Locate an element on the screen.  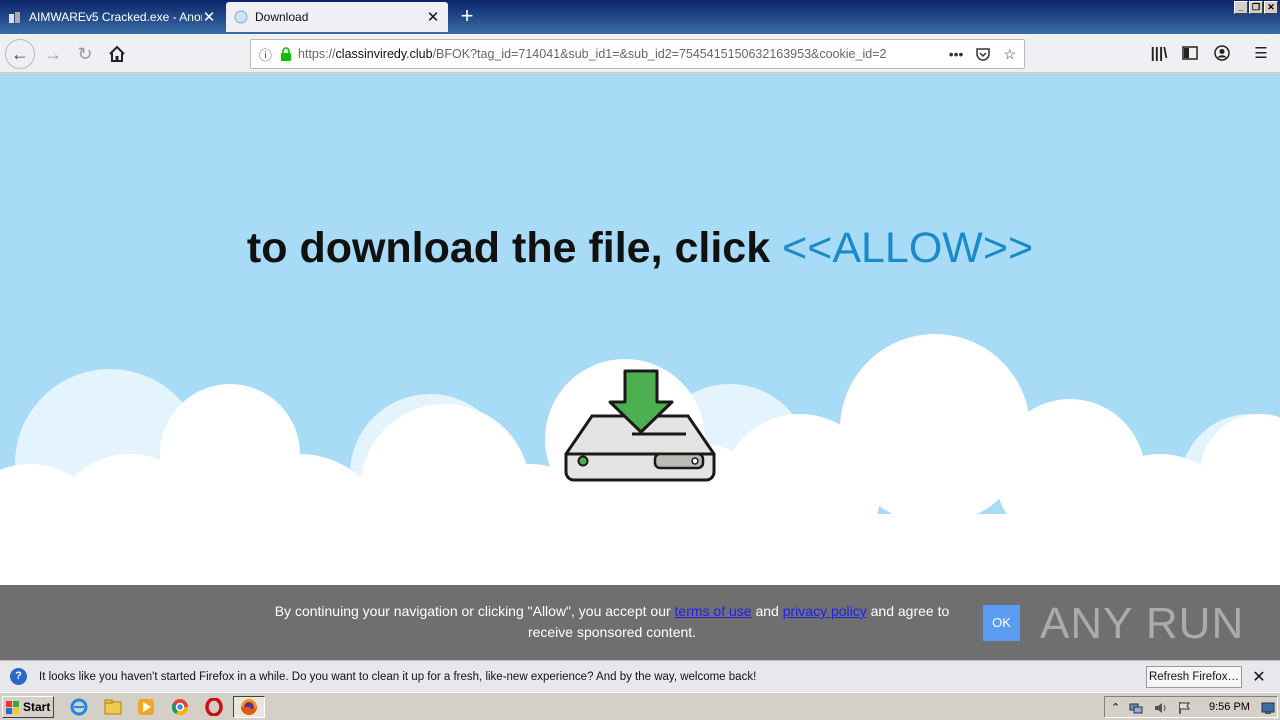
headline-text: to download the file, click is located at coordinates (508, 248).